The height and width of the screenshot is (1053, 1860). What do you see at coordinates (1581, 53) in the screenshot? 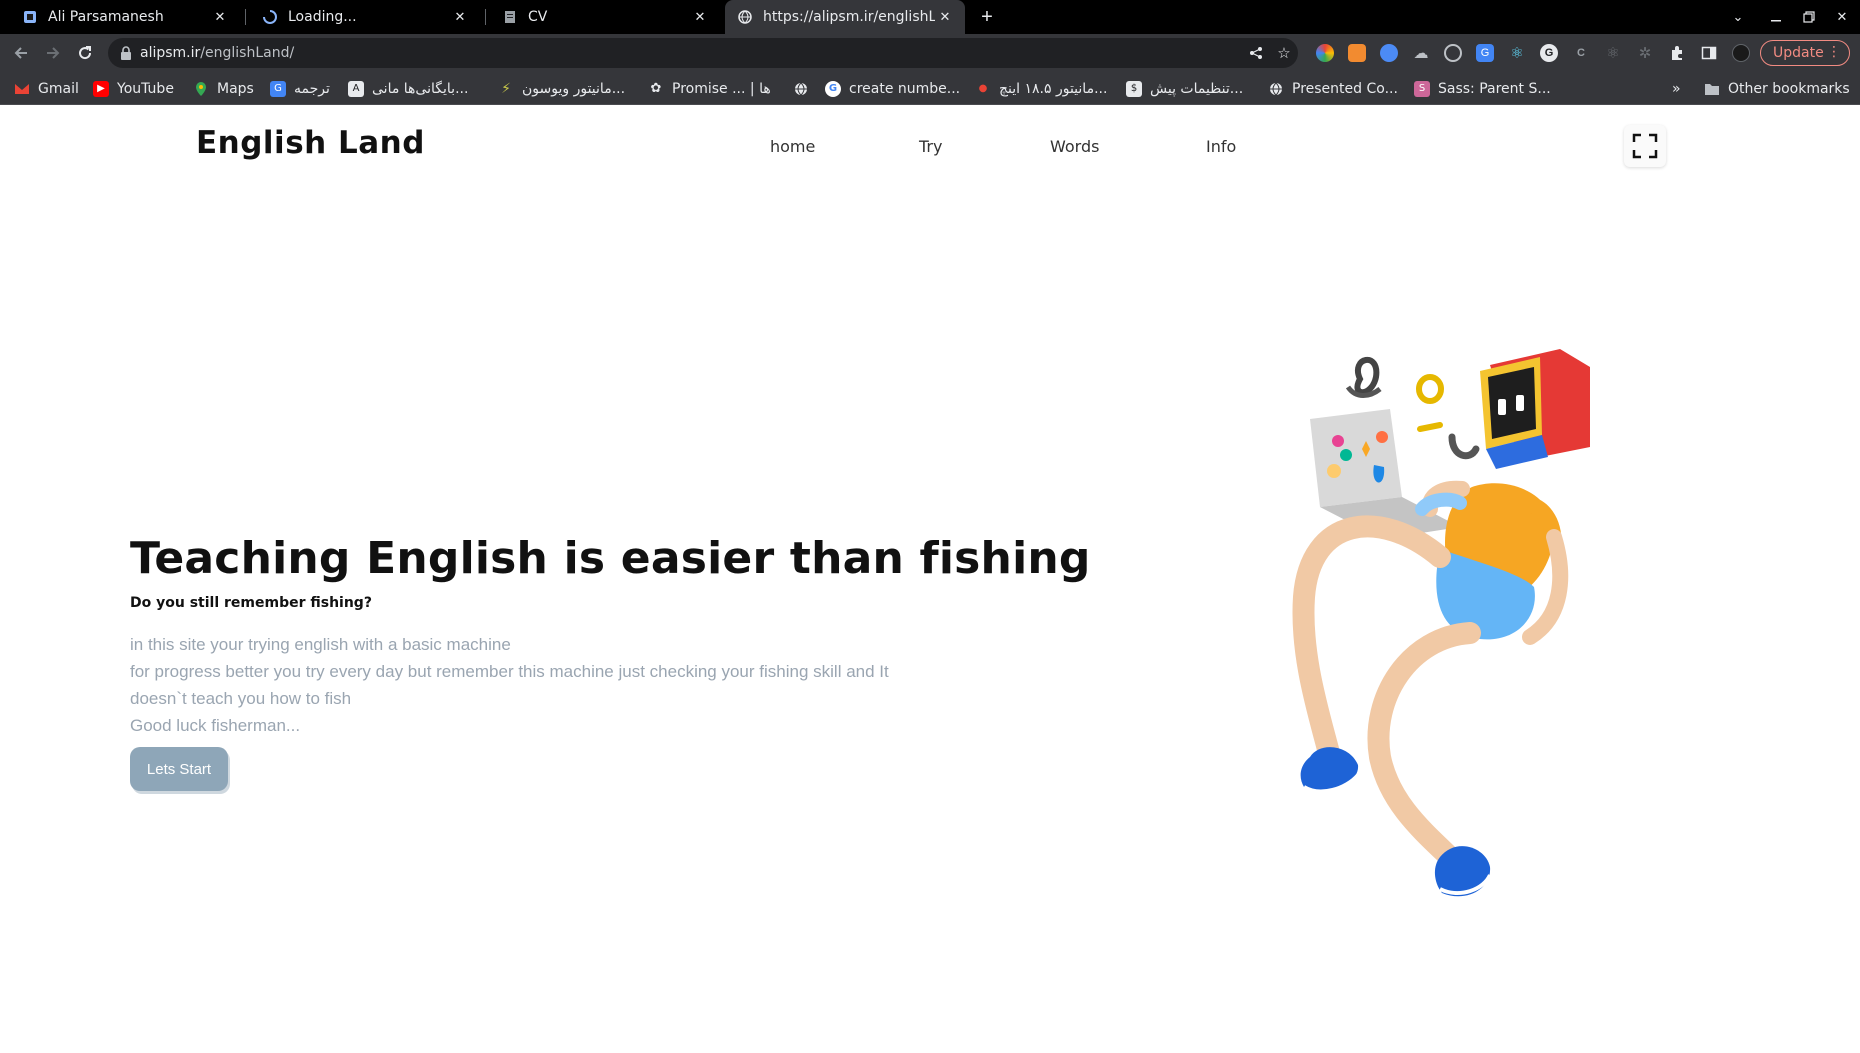
I see `extension-ci-icon: C` at bounding box center [1581, 53].